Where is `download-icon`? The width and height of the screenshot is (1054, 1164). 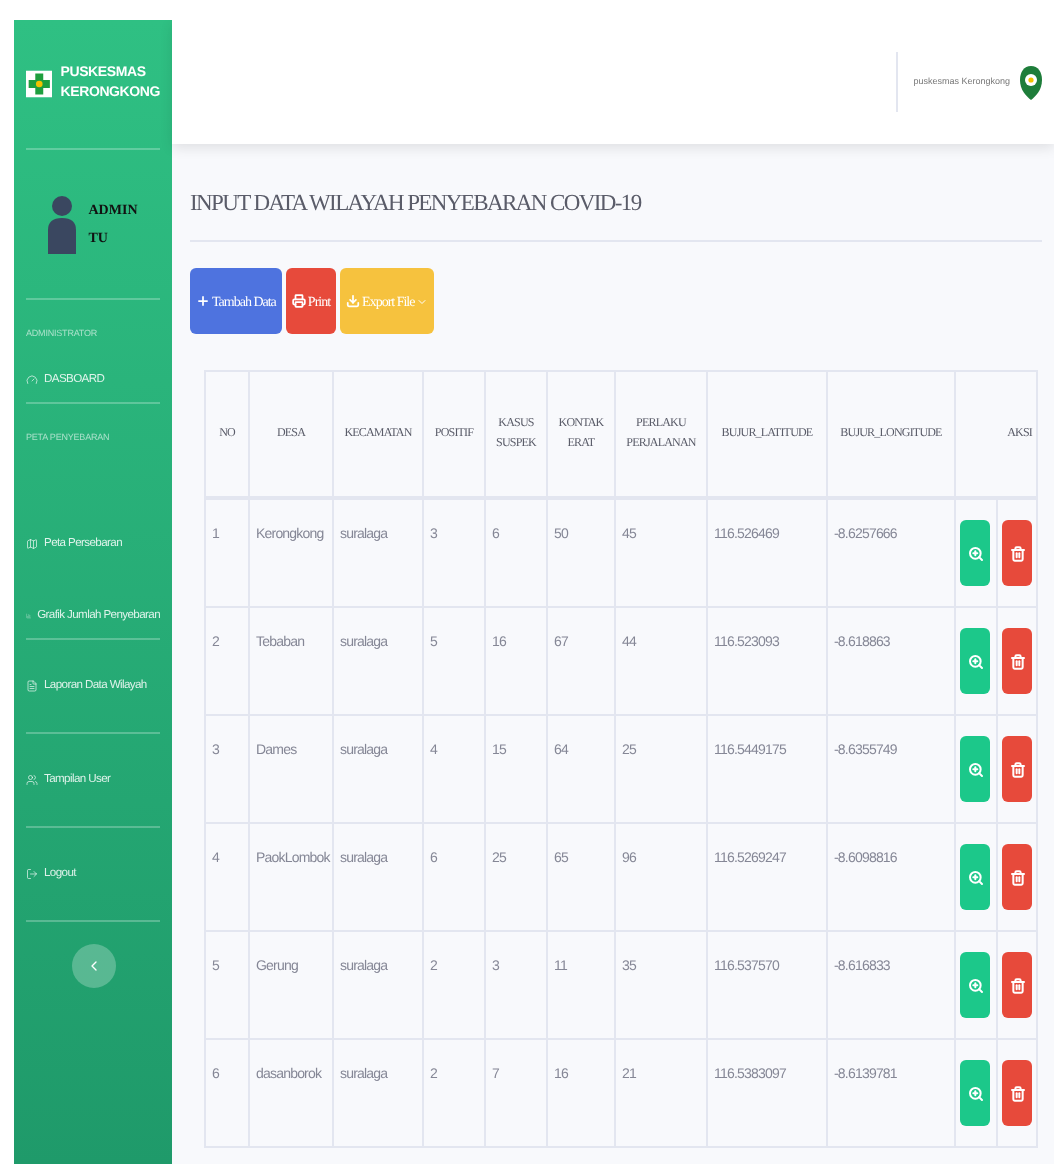
download-icon is located at coordinates (353, 301).